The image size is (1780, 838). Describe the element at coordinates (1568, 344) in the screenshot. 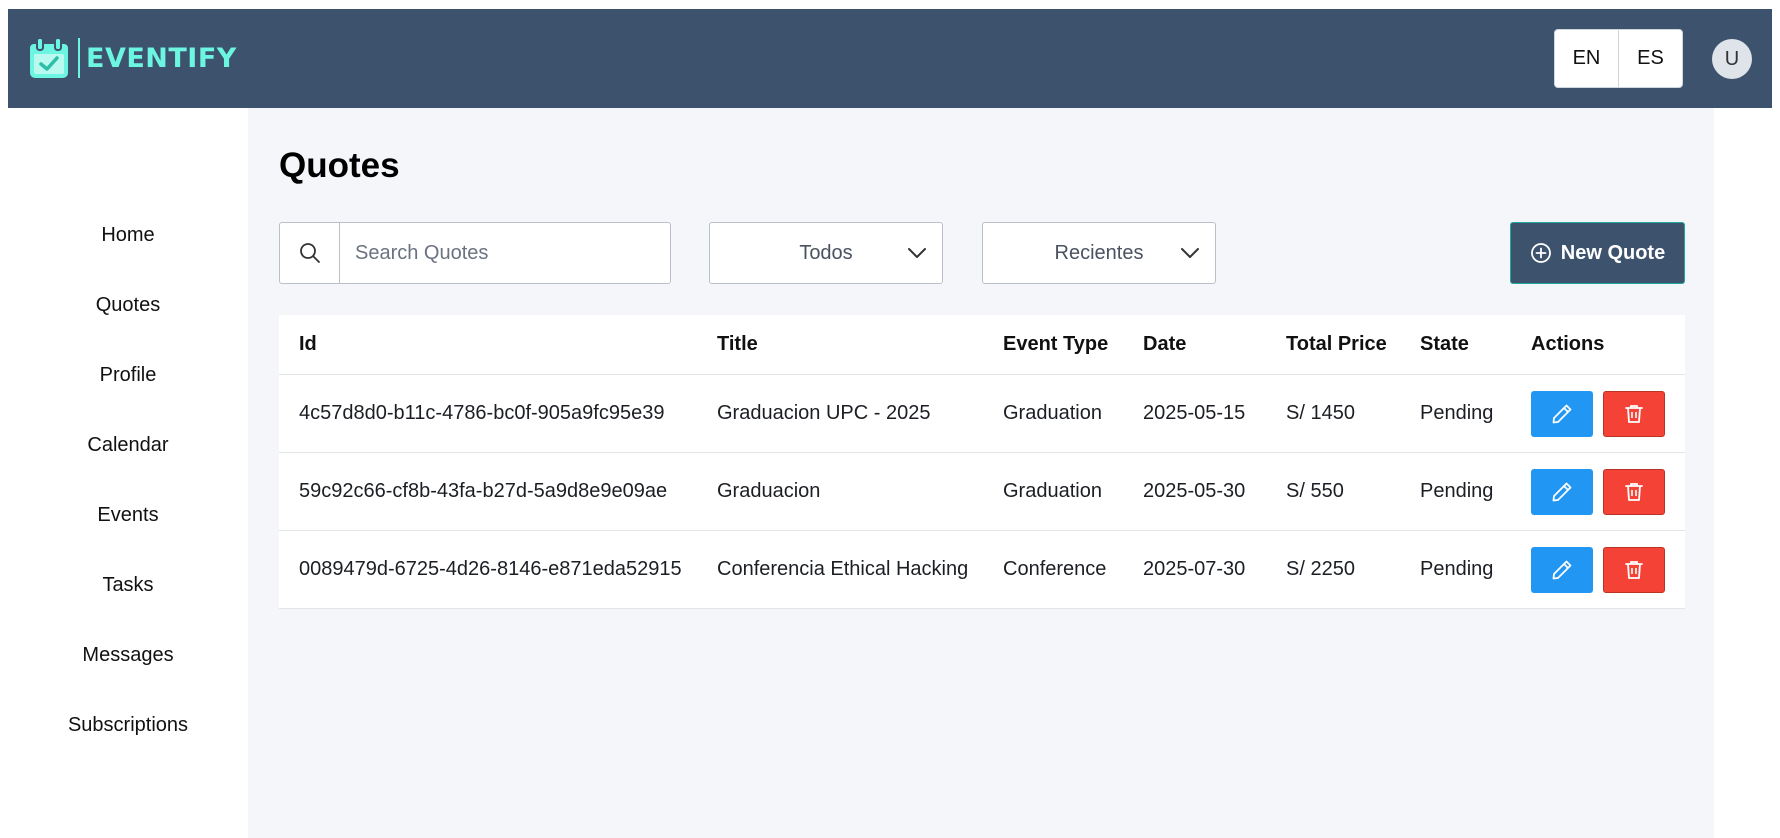

I see `column-header-actions: Actions` at that location.